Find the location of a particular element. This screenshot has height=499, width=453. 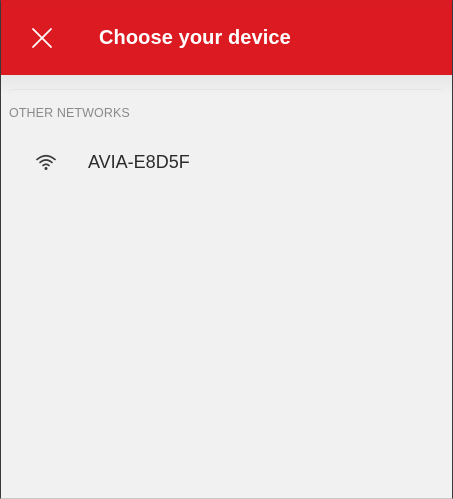

close-icon is located at coordinates (42, 38).